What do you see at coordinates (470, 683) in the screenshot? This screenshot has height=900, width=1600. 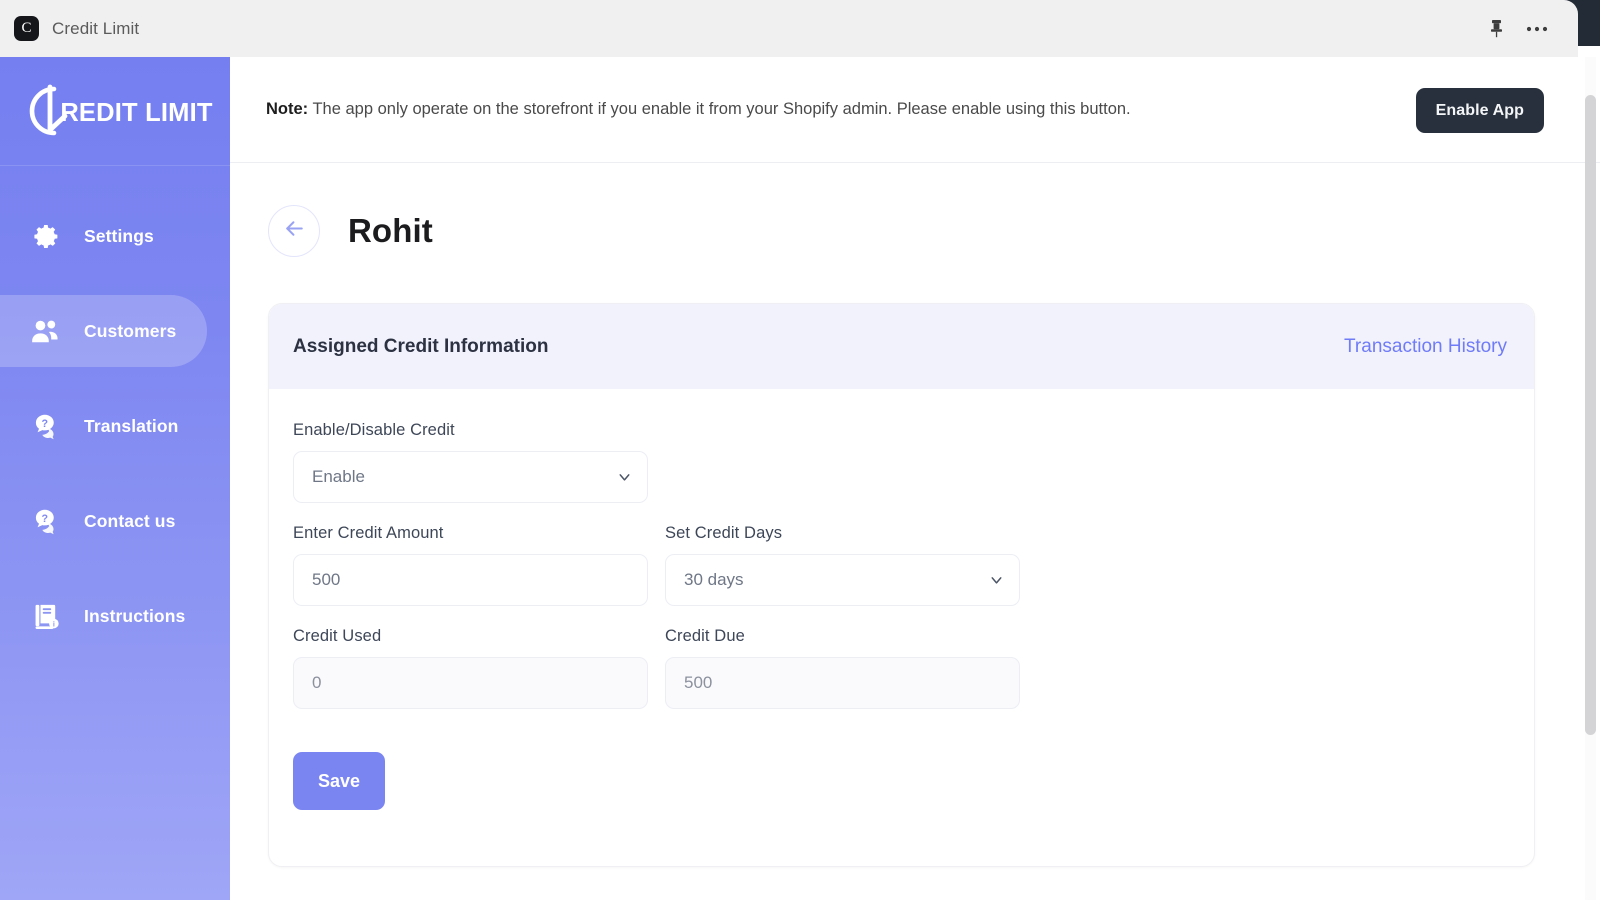 I see `credit-used-input` at bounding box center [470, 683].